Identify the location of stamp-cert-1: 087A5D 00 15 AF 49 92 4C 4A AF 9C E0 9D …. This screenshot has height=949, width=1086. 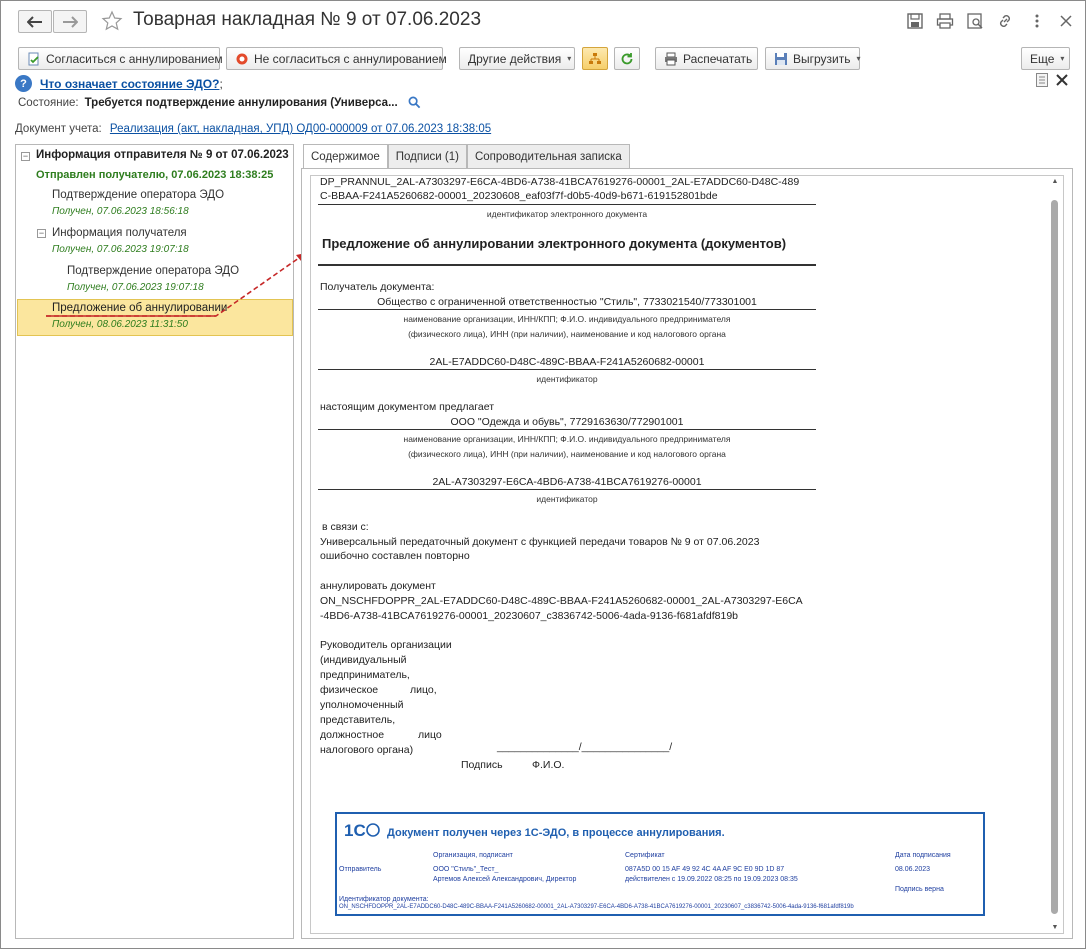
(705, 869).